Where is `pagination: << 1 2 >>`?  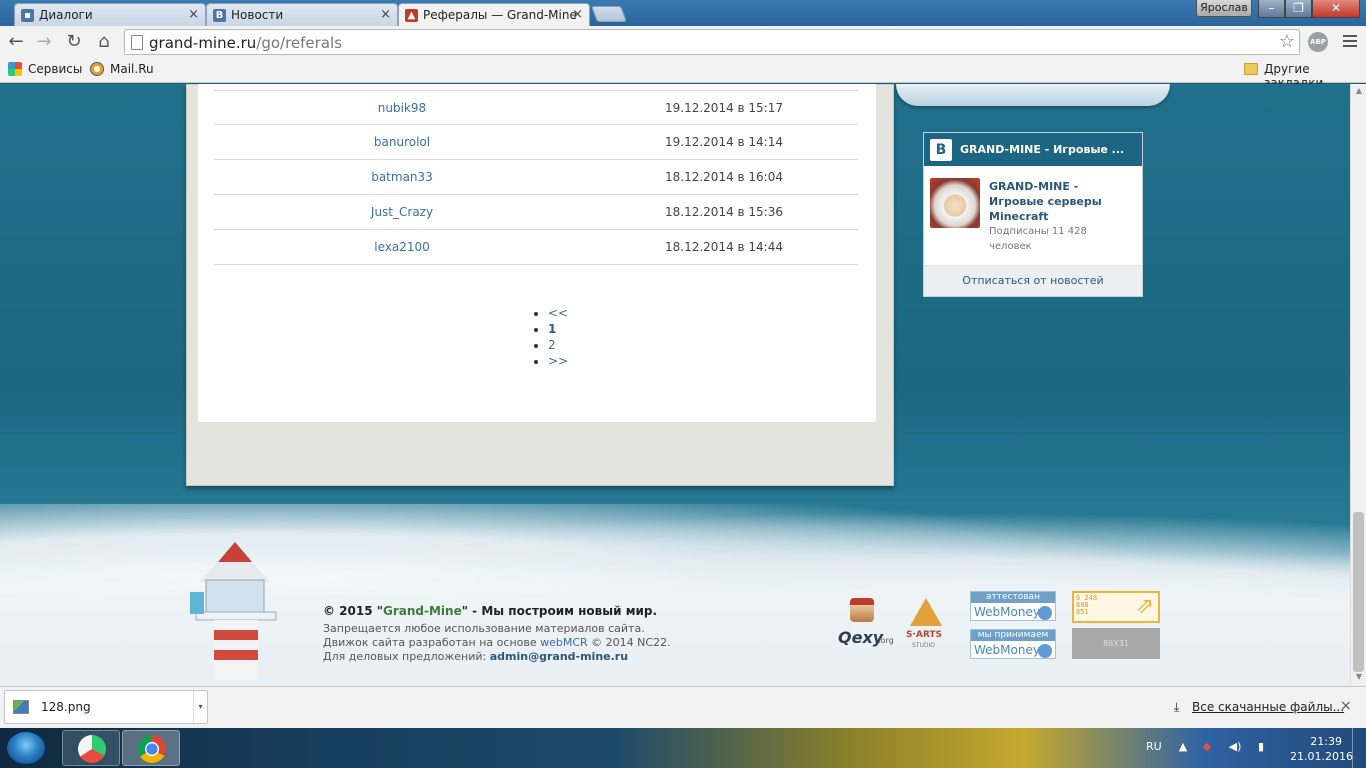 pagination: << 1 2 >> is located at coordinates (550, 338).